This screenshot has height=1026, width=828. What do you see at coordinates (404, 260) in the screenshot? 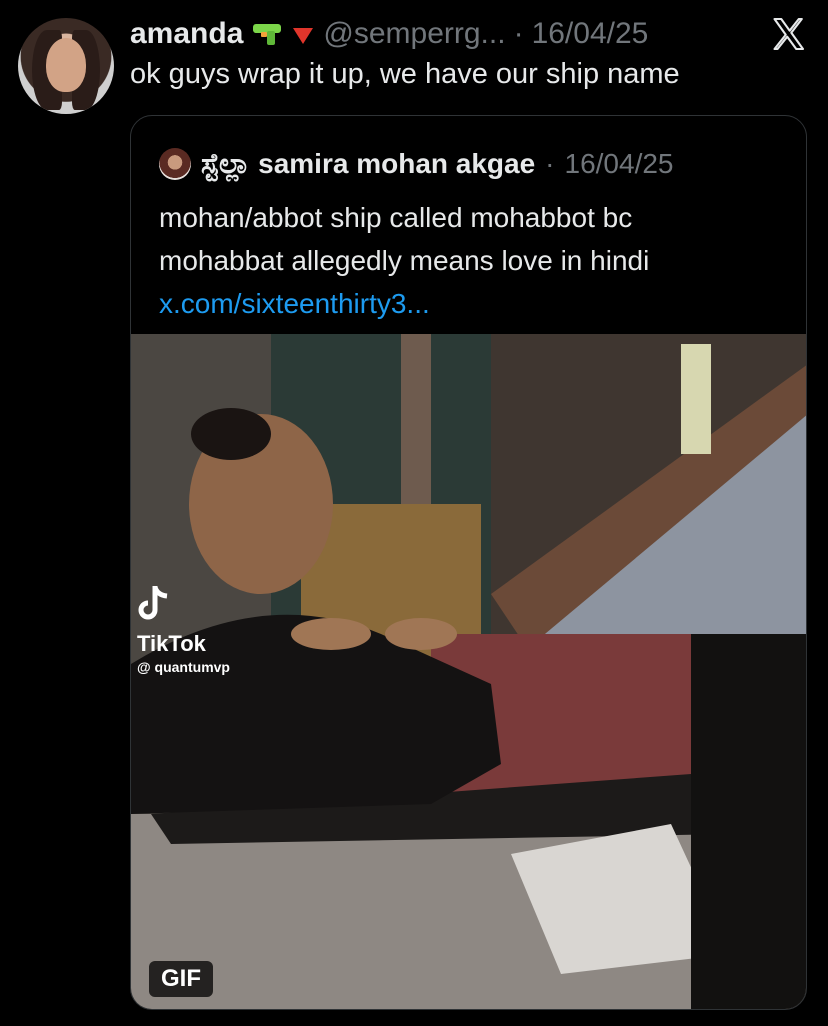
I see `quote-text-line-2: mohabbat allegedly means love in hindi` at bounding box center [404, 260].